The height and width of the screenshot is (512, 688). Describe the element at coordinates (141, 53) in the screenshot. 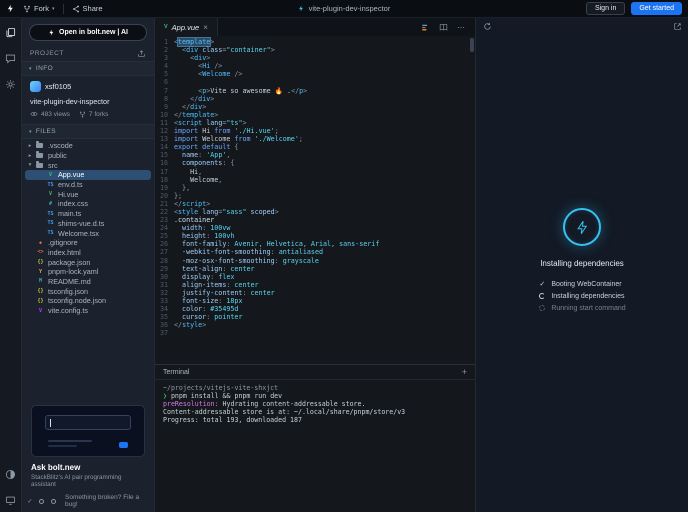

I see `export-icon` at that location.